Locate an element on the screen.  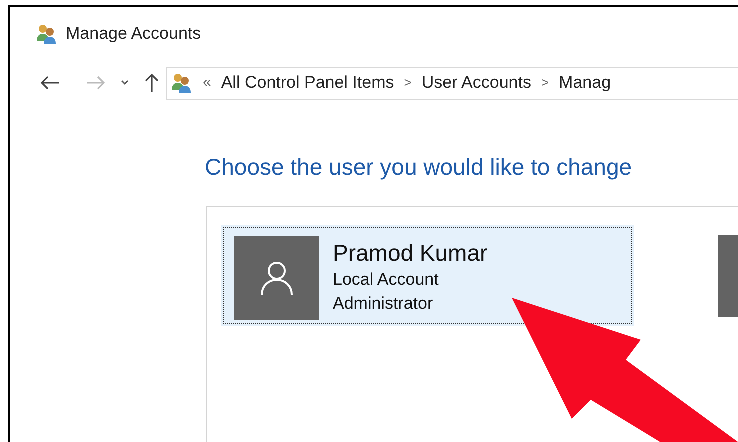
breadcrumb: Manag is located at coordinates (585, 83).